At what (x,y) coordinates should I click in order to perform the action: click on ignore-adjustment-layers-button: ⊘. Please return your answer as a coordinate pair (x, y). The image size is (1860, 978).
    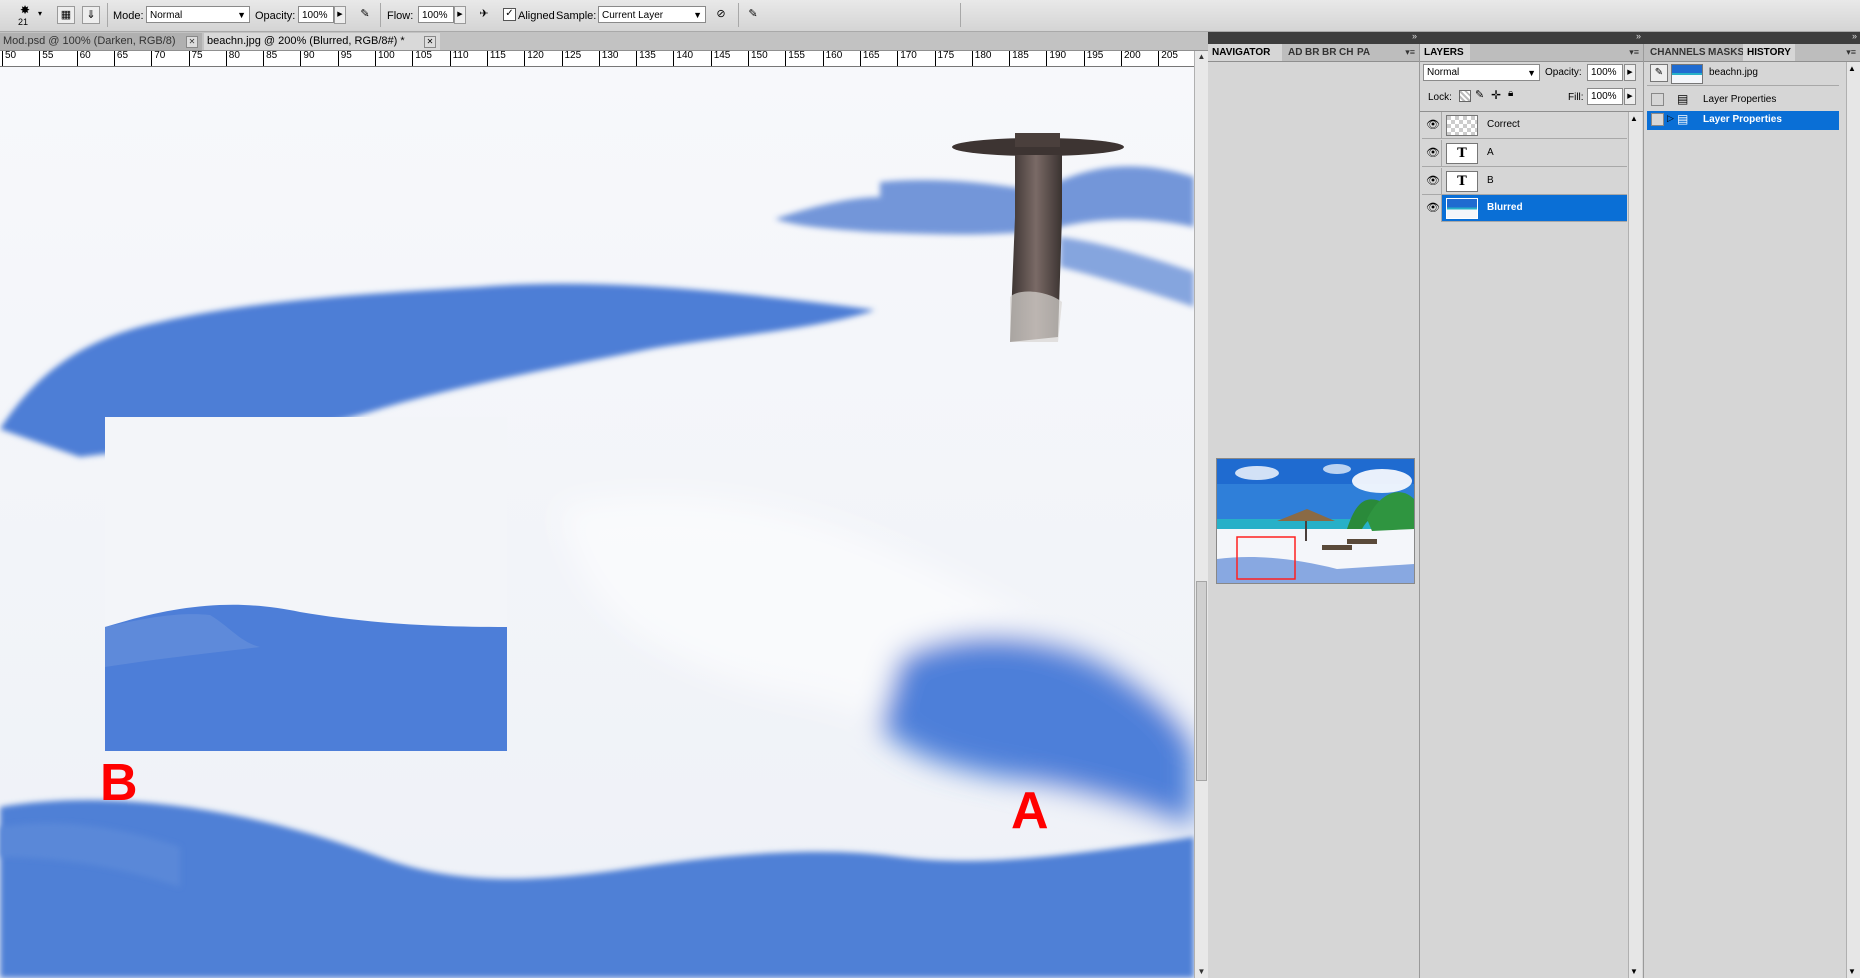
    Looking at the image, I should click on (721, 15).